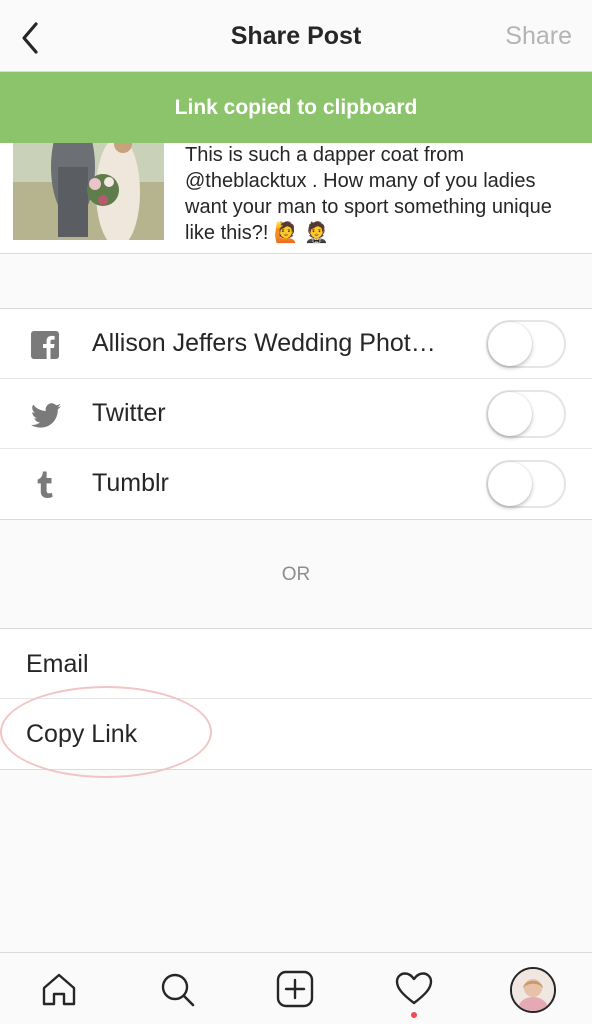  What do you see at coordinates (538, 36) in the screenshot?
I see `share-button: Share` at bounding box center [538, 36].